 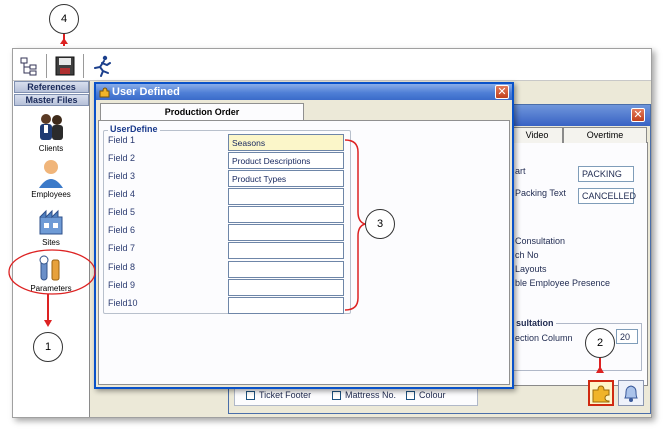 What do you see at coordinates (380, 224) in the screenshot?
I see `callout-3: 3` at bounding box center [380, 224].